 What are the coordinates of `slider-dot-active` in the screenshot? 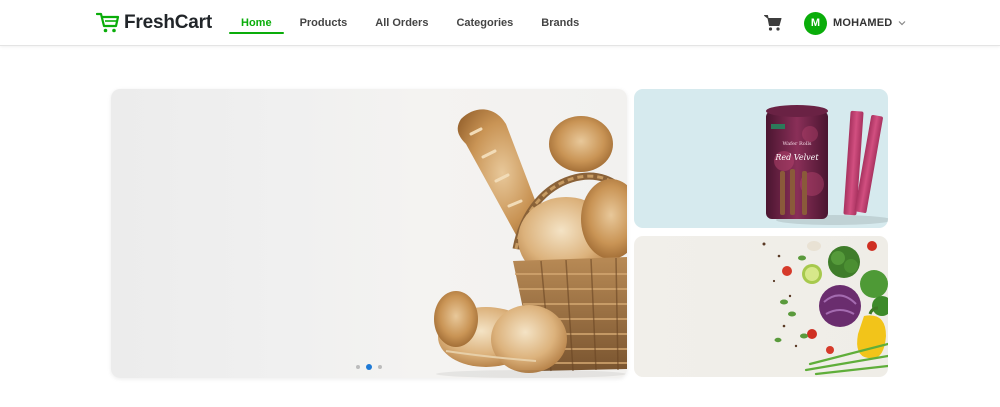 It's located at (369, 367).